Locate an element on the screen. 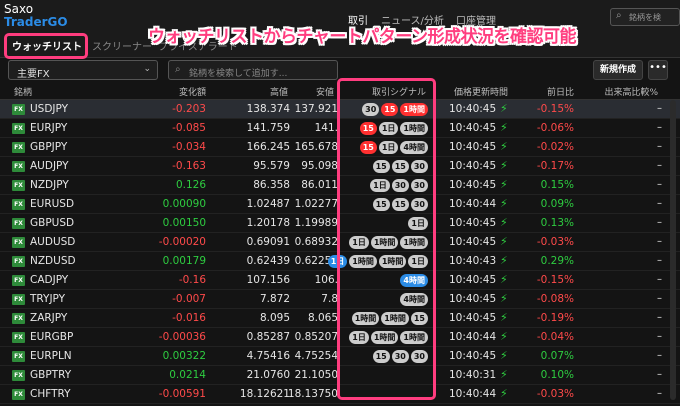 The width and height of the screenshot is (680, 406). row-high: 21.0760 is located at coordinates (268, 375).